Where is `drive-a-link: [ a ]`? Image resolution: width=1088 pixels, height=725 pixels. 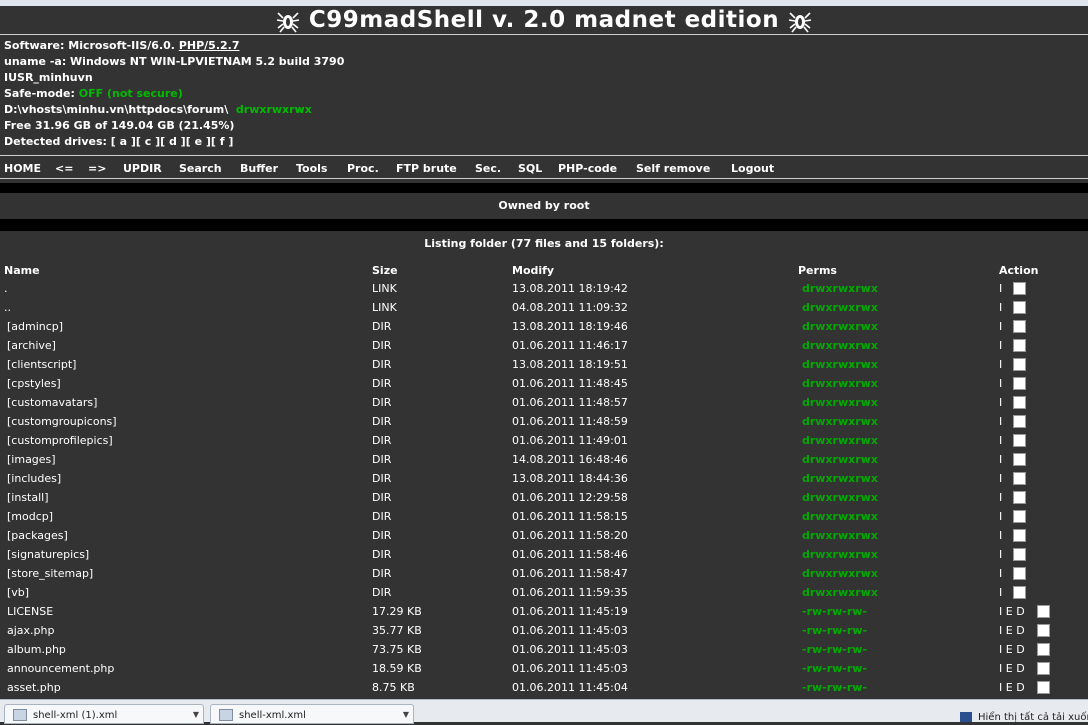
drive-a-link: [ a ] is located at coordinates (123, 141).